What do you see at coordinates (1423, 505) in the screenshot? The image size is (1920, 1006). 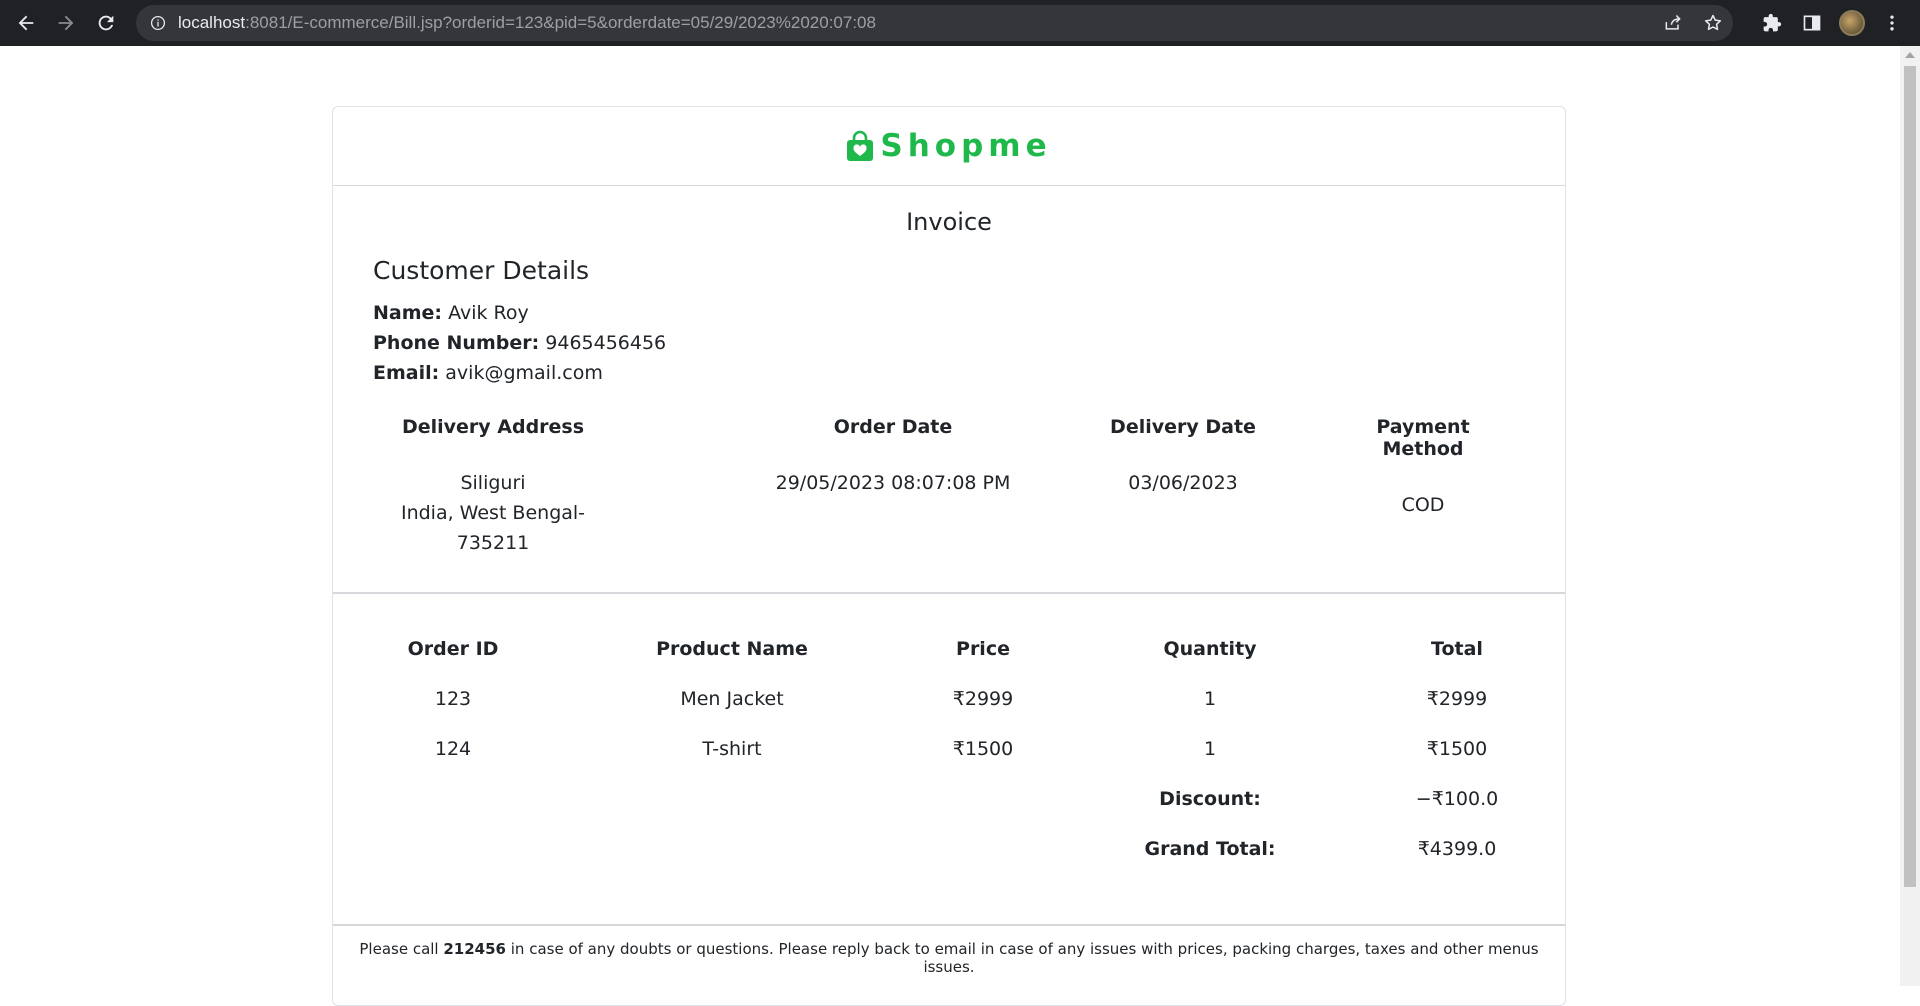 I see `payment-method-value: COD` at bounding box center [1423, 505].